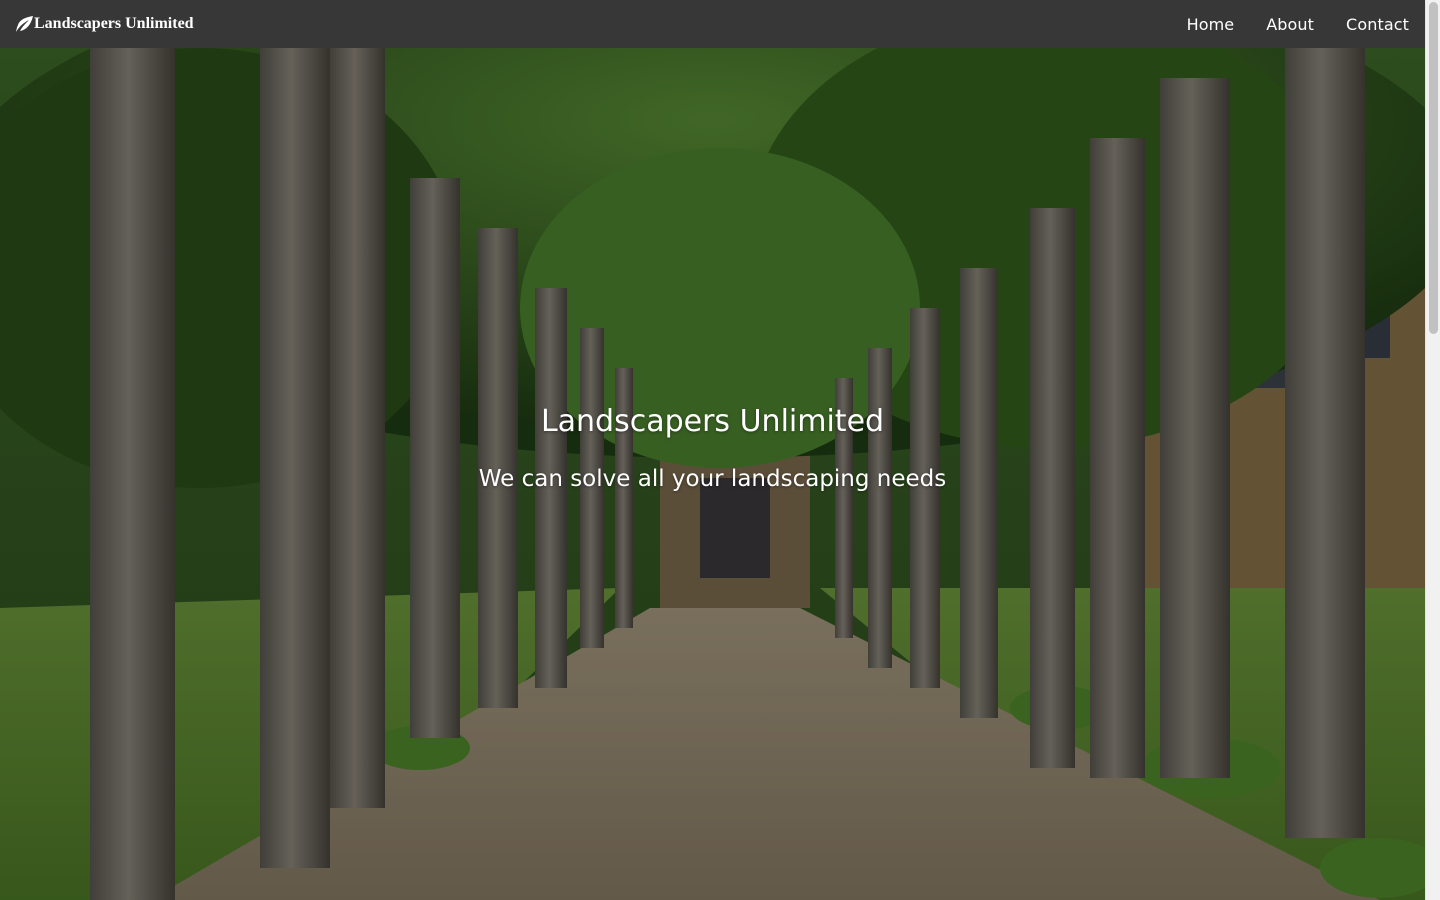 The width and height of the screenshot is (1440, 900). What do you see at coordinates (1211, 24) in the screenshot?
I see `nav-home-link: Home` at bounding box center [1211, 24].